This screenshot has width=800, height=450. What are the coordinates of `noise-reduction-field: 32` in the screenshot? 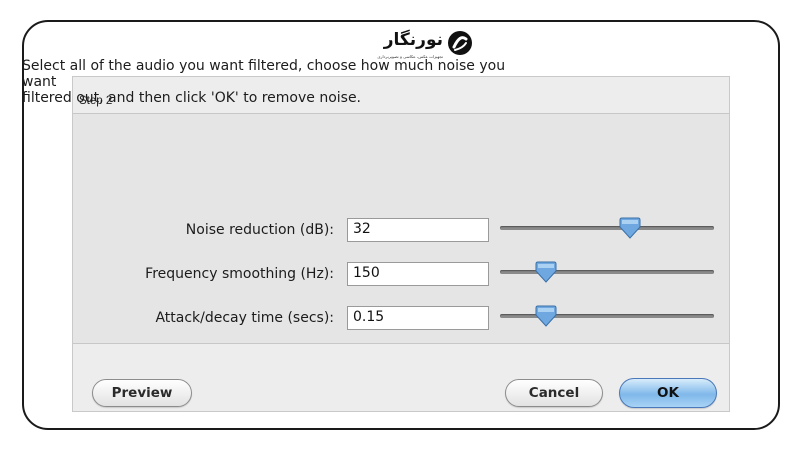 It's located at (418, 230).